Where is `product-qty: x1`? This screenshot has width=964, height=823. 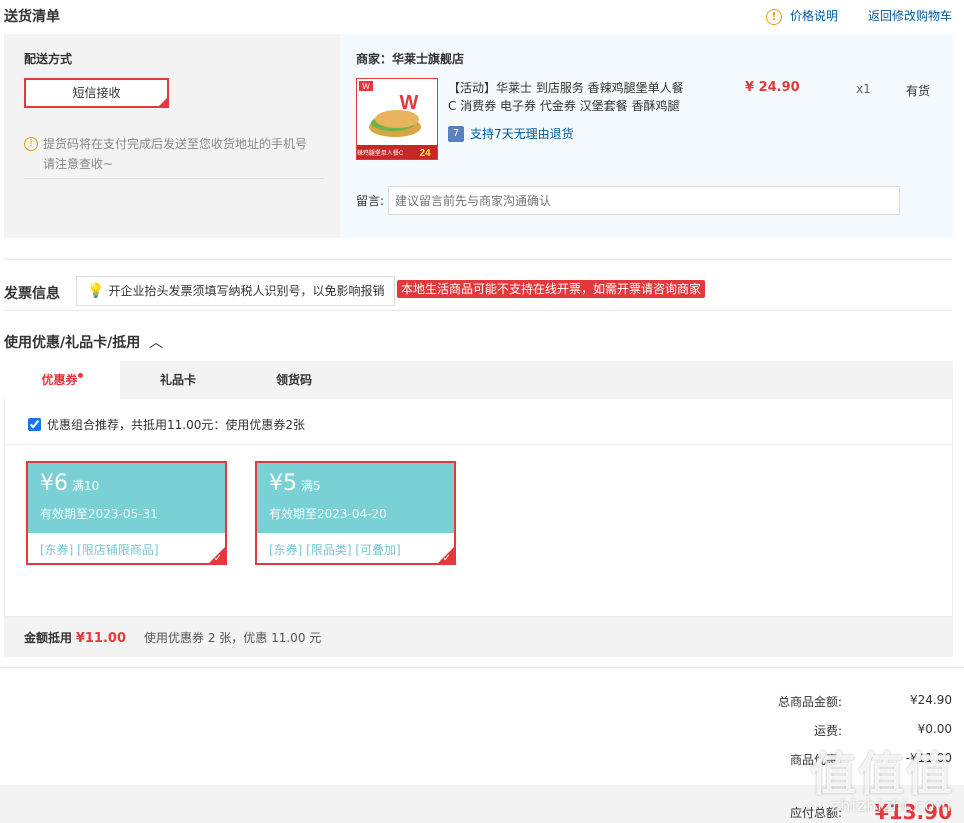
product-qty: x1 is located at coordinates (863, 89).